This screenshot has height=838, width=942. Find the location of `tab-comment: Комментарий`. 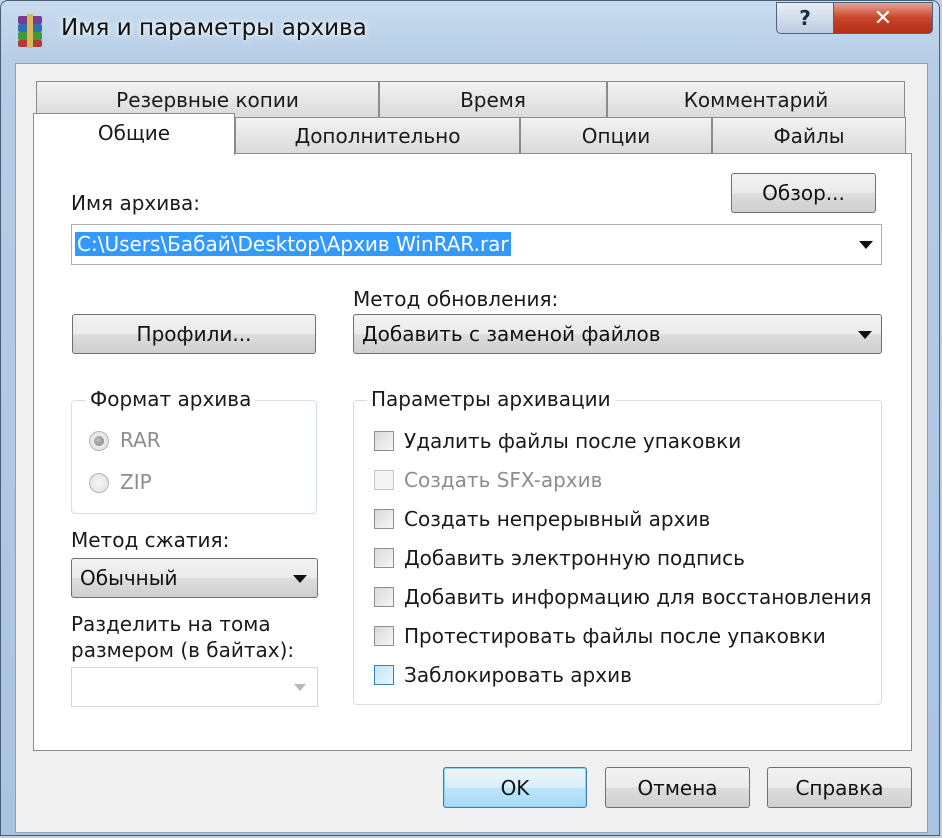

tab-comment: Комментарий is located at coordinates (756, 99).